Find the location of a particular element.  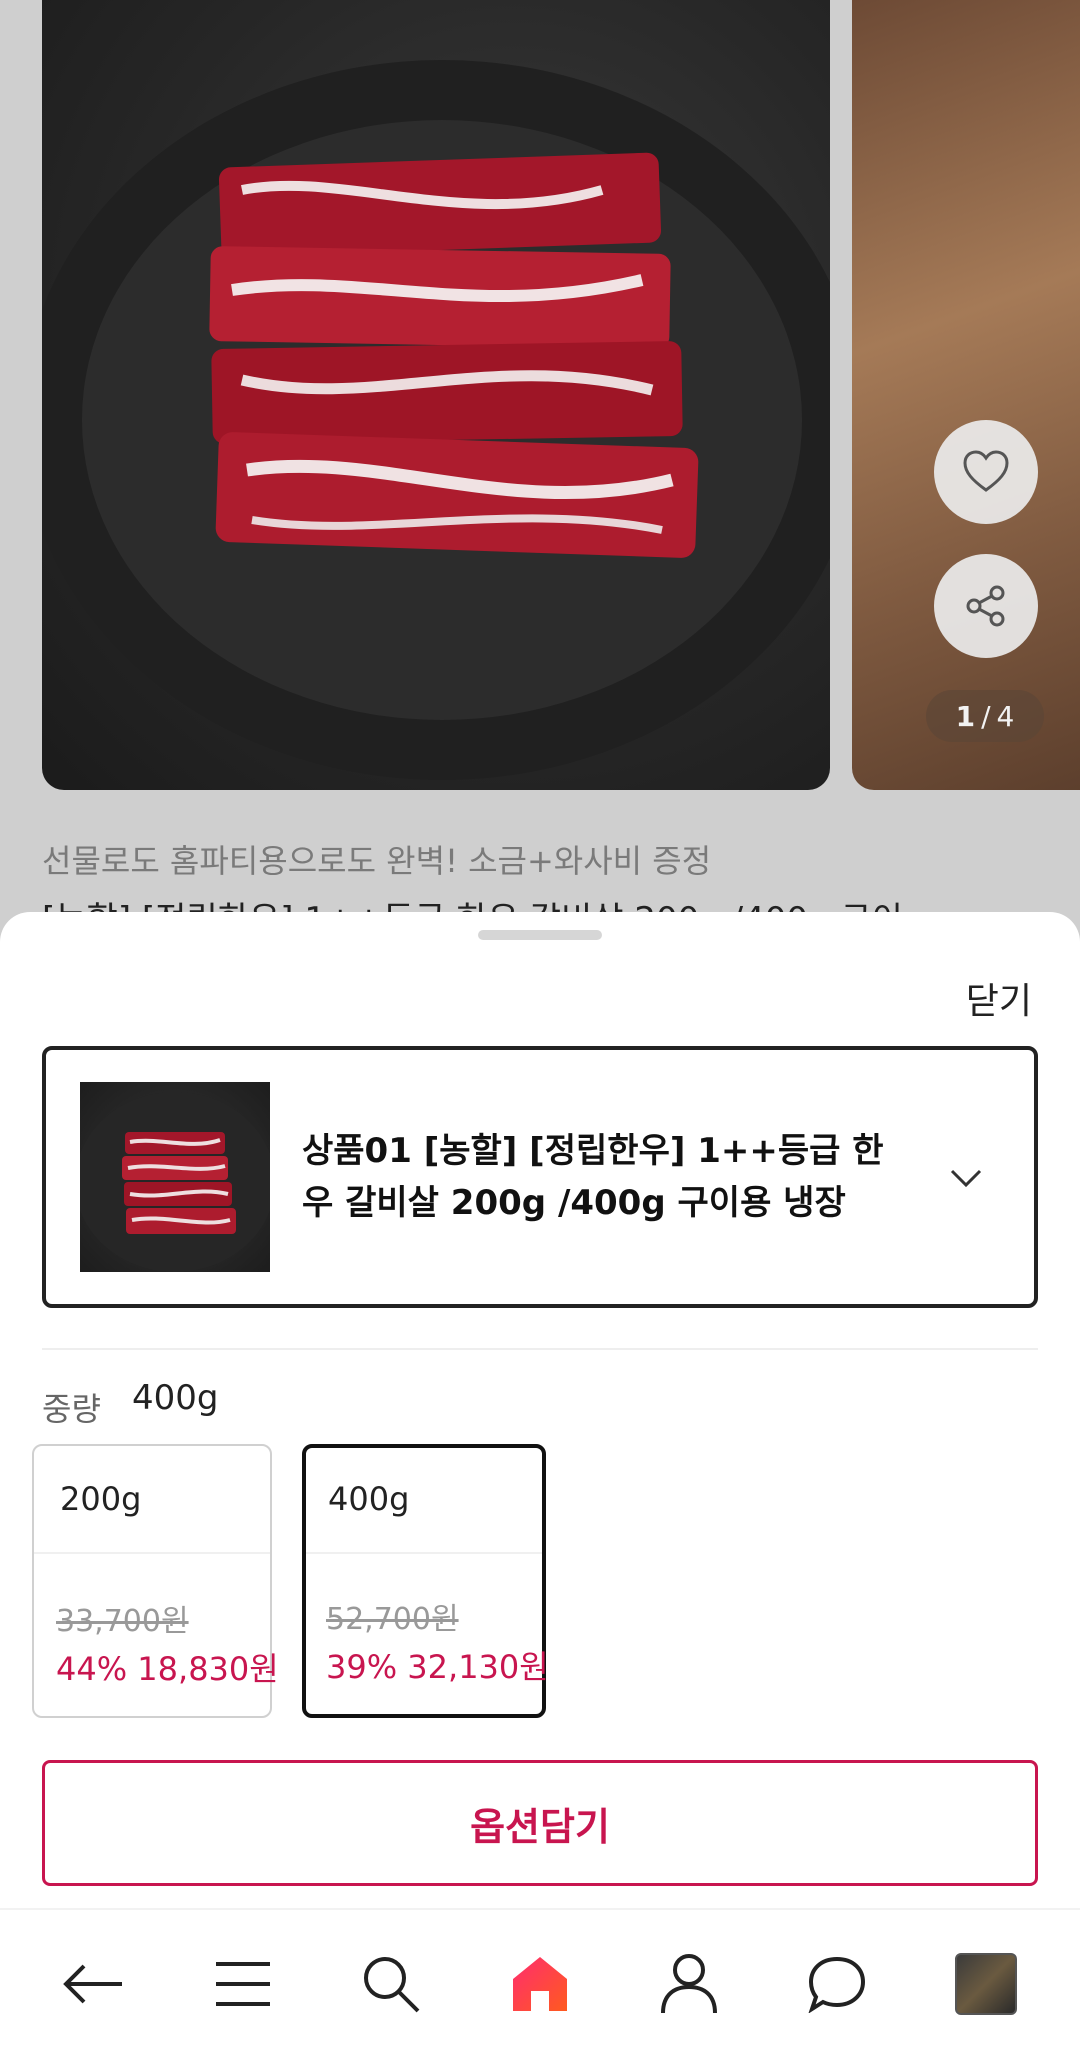

nav-recent-item is located at coordinates (986, 1984).